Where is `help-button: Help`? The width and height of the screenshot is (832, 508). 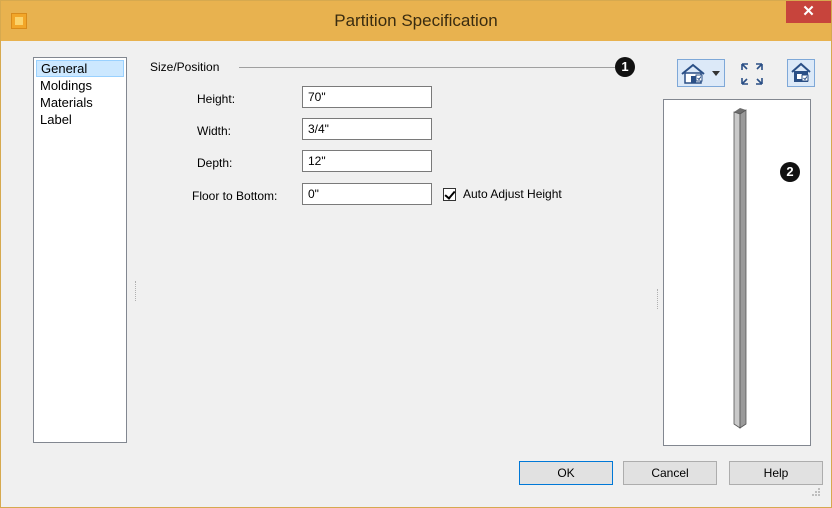
help-button: Help is located at coordinates (776, 473).